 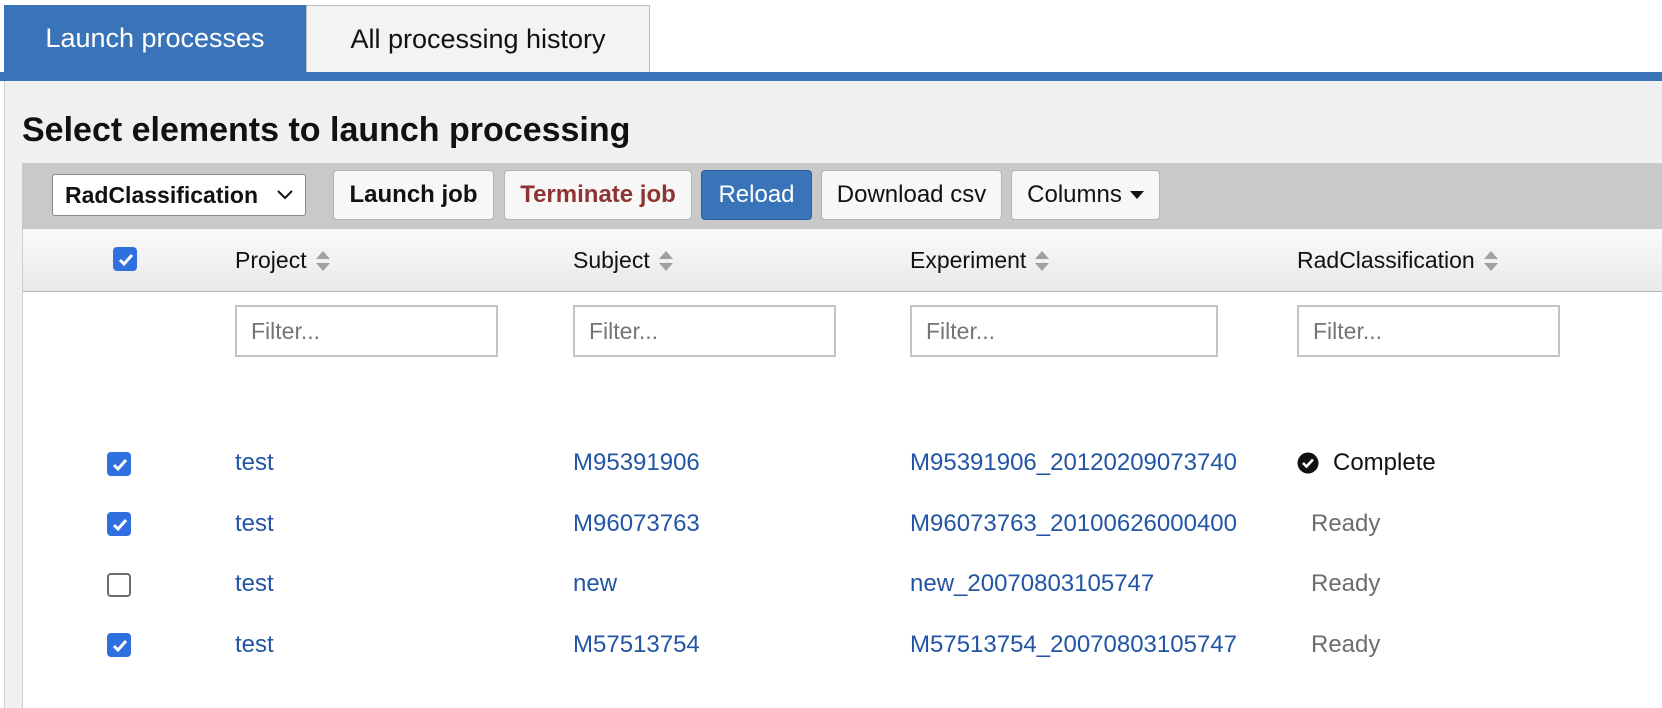 What do you see at coordinates (636, 645) in the screenshot?
I see `subject-link: M57513754` at bounding box center [636, 645].